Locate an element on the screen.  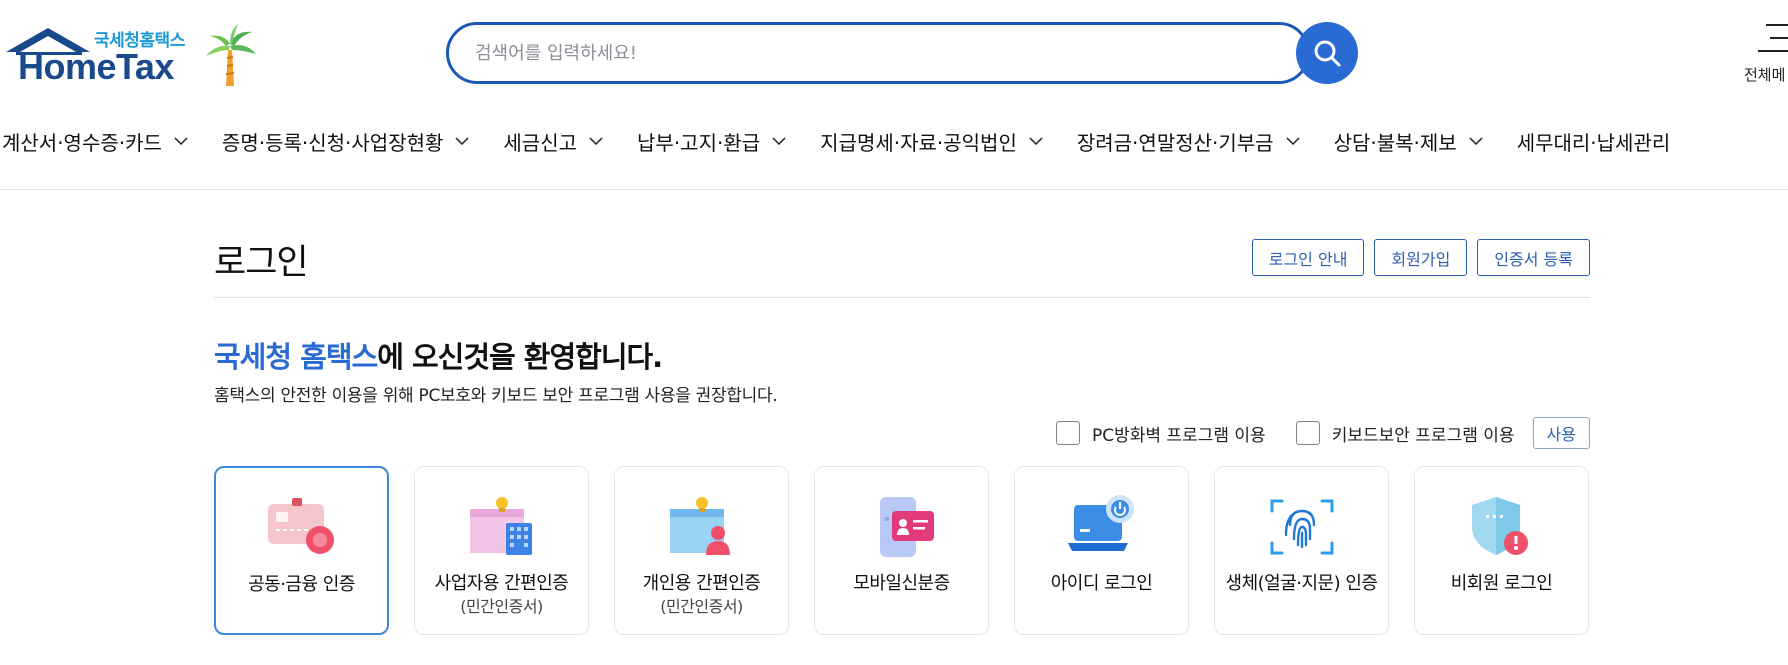
nav-item-invoice: 계산서·영수증·카드 is located at coordinates (95, 141).